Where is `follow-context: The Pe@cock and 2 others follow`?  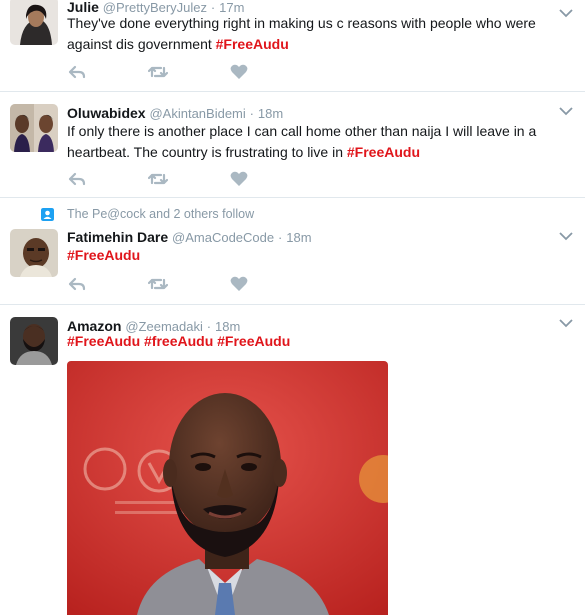
follow-context: The Pe@cock and 2 others follow is located at coordinates (160, 214).